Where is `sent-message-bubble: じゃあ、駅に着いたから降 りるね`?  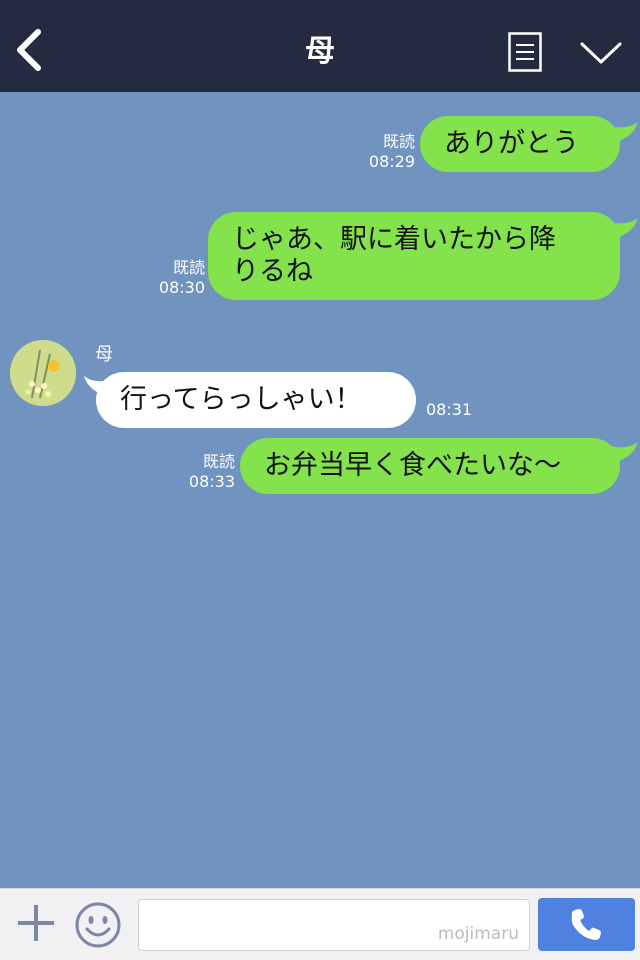
sent-message-bubble: じゃあ、駅に着いたから降 りるね is located at coordinates (414, 256).